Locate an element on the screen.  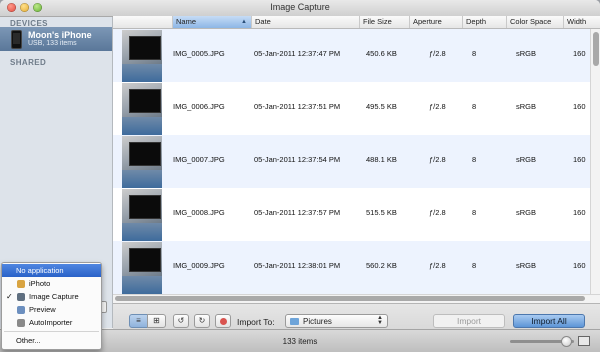
col-aperture: Aperture is located at coordinates (435, 22).